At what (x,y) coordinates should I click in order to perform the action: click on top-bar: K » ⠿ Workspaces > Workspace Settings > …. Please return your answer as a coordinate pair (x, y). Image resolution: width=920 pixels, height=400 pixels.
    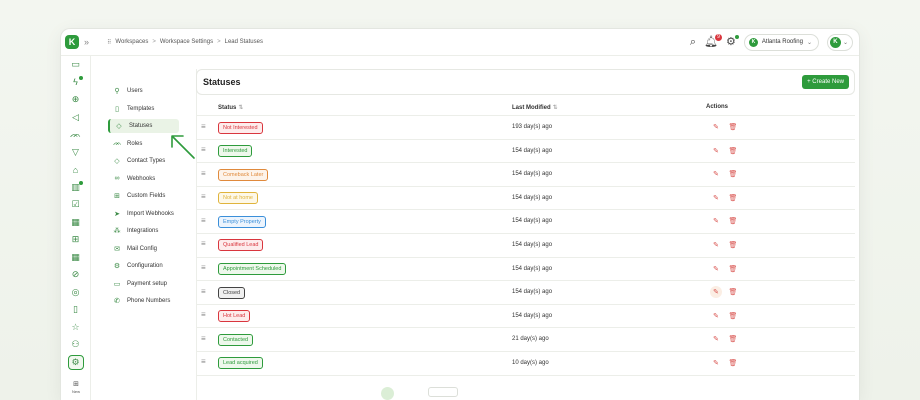
    Looking at the image, I should click on (460, 42).